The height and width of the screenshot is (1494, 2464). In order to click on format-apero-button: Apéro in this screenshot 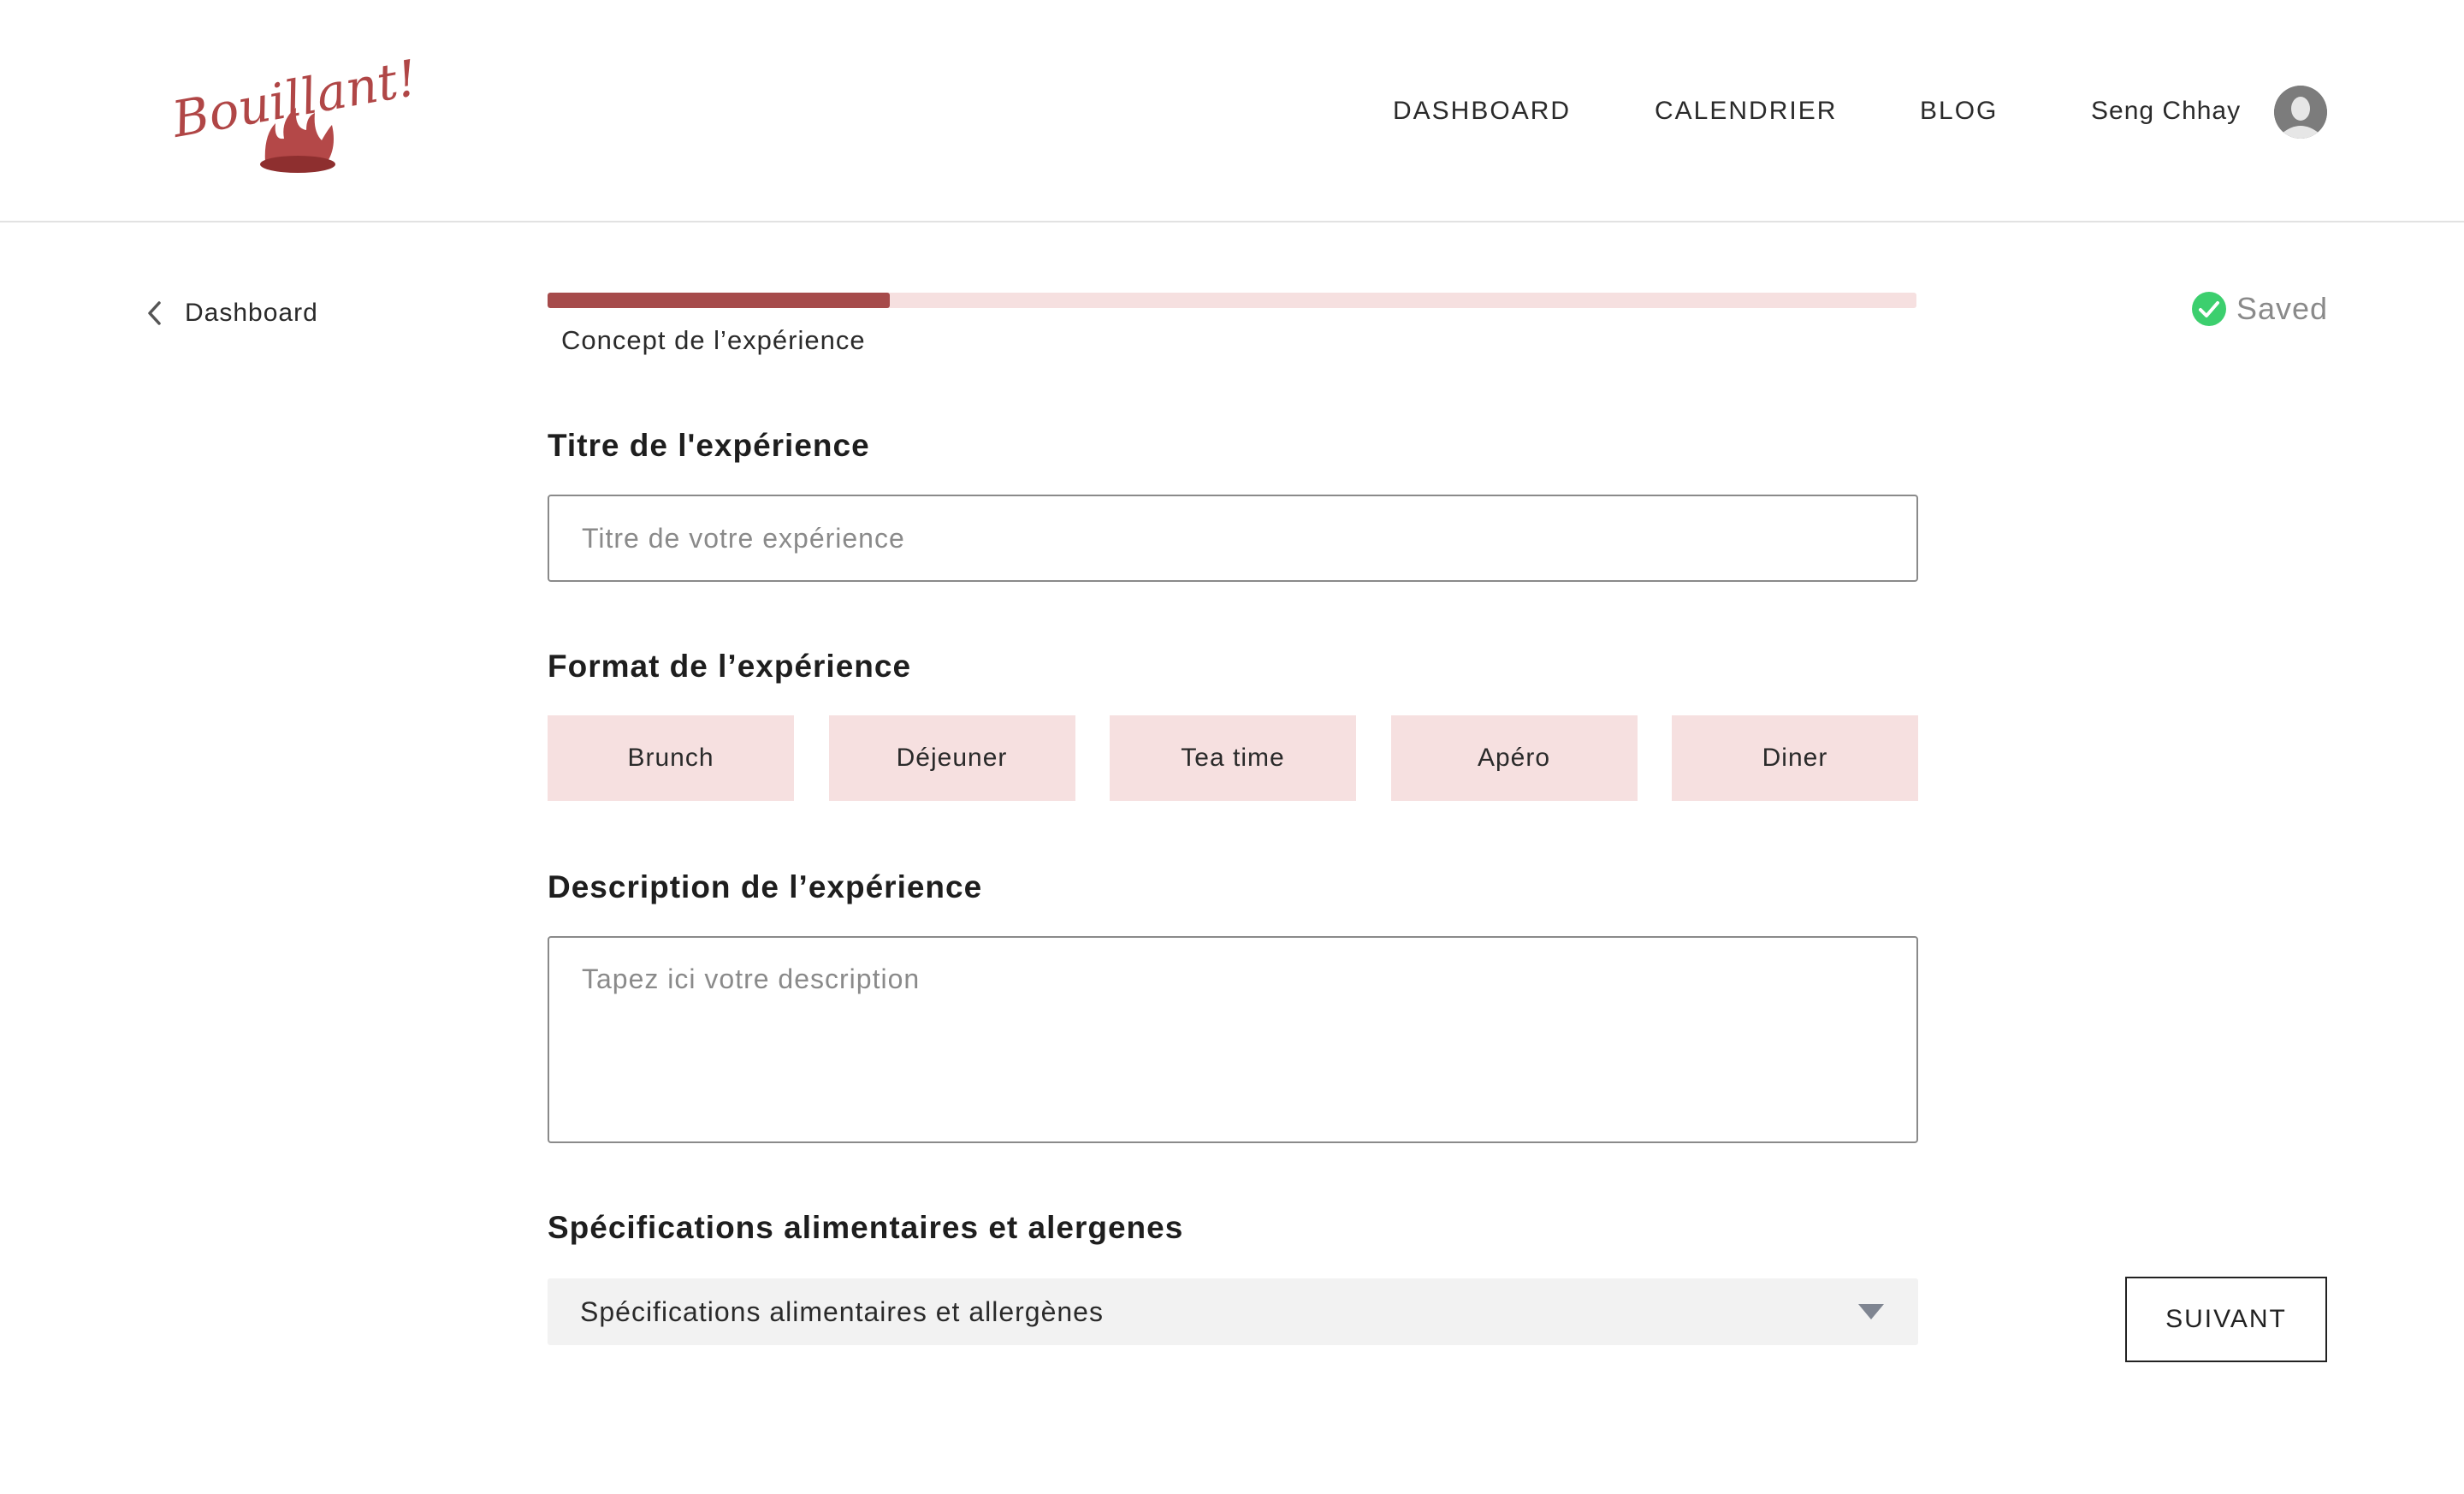, I will do `click(1514, 758)`.